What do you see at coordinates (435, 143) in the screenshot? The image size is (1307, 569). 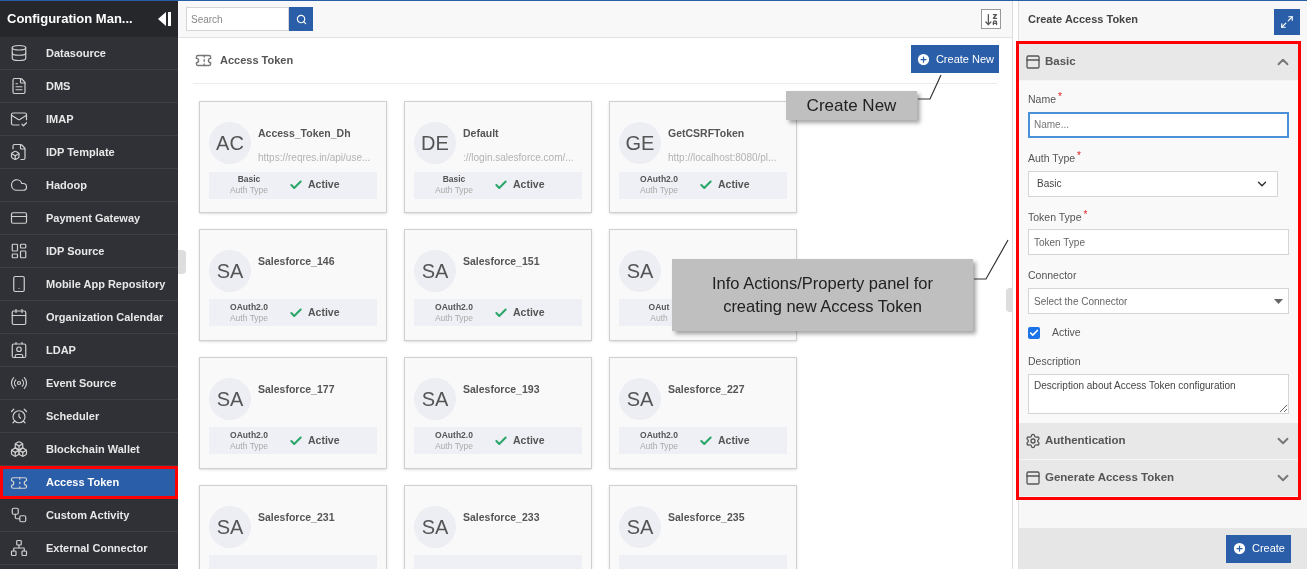 I see `avatar: DE` at bounding box center [435, 143].